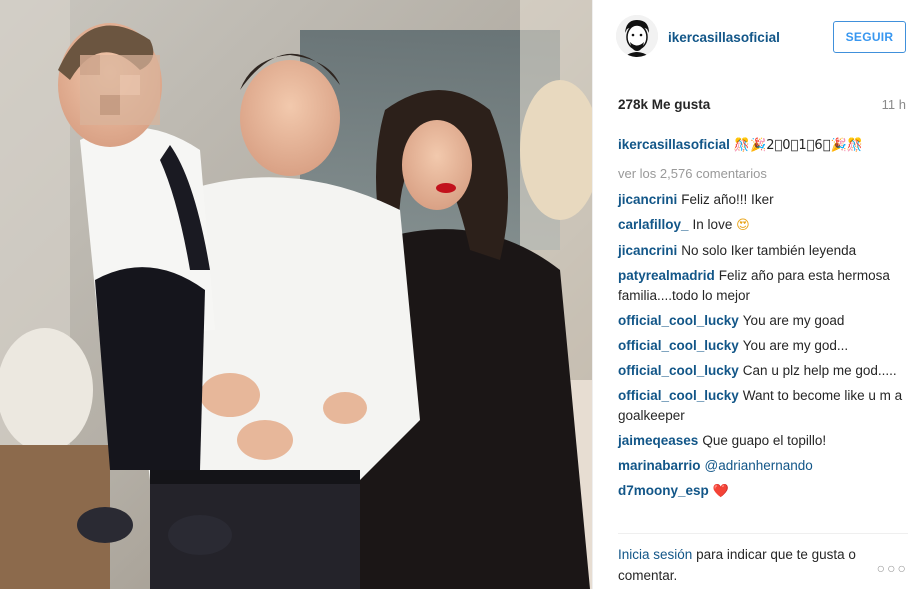 Image resolution: width=922 pixels, height=589 pixels. Describe the element at coordinates (869, 37) in the screenshot. I see `follow-button: SEGUIR` at that location.